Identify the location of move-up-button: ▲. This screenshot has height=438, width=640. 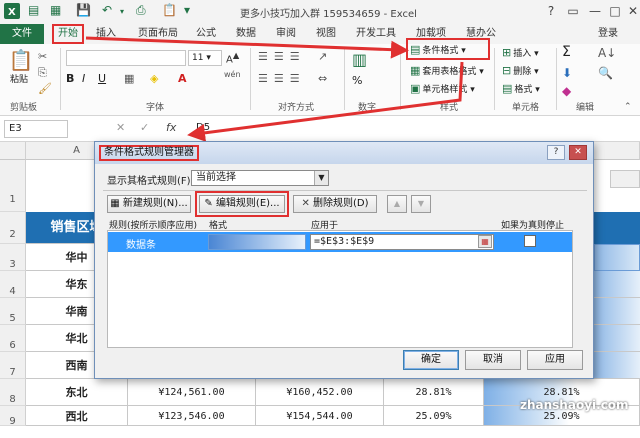
(397, 204).